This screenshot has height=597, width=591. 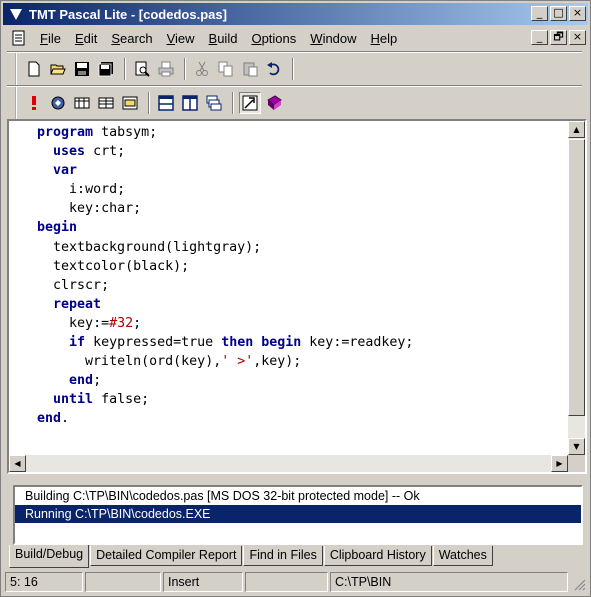 I want to click on app-logo-icon, so click(x=16, y=14).